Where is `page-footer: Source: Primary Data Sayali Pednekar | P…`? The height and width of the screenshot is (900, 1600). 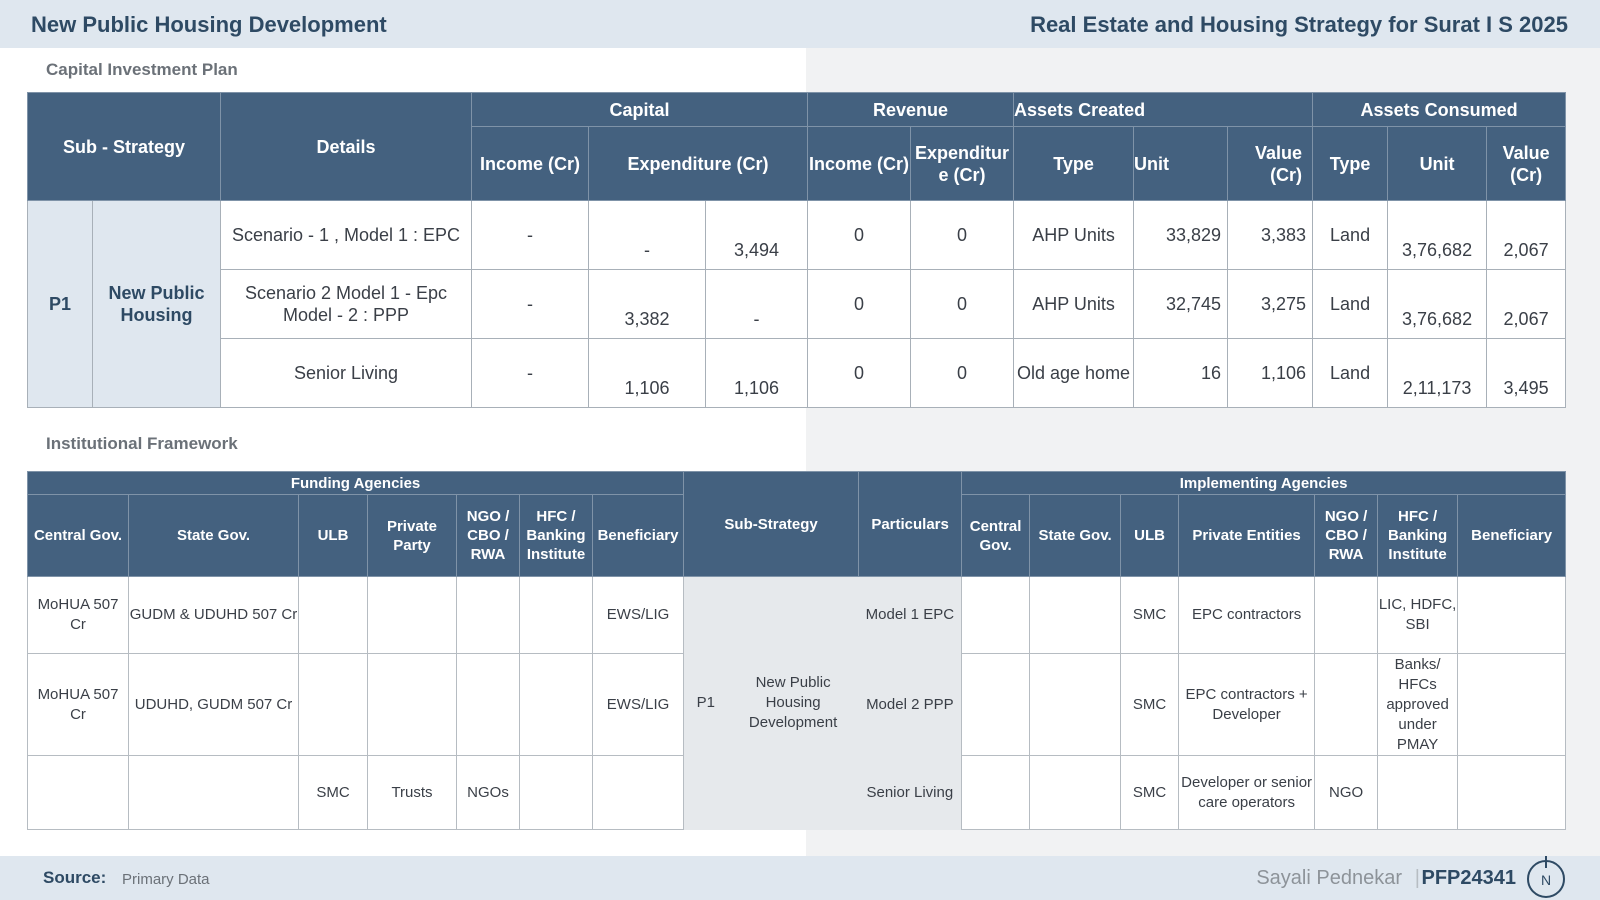 page-footer: Source: Primary Data Sayali Pednekar | P… is located at coordinates (800, 878).